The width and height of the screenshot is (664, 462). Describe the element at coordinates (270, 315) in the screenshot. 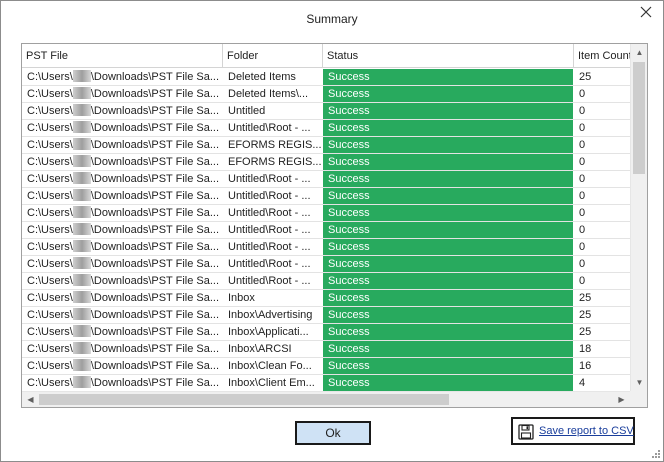

I see `cell-folder: Inbox\Advertising` at that location.